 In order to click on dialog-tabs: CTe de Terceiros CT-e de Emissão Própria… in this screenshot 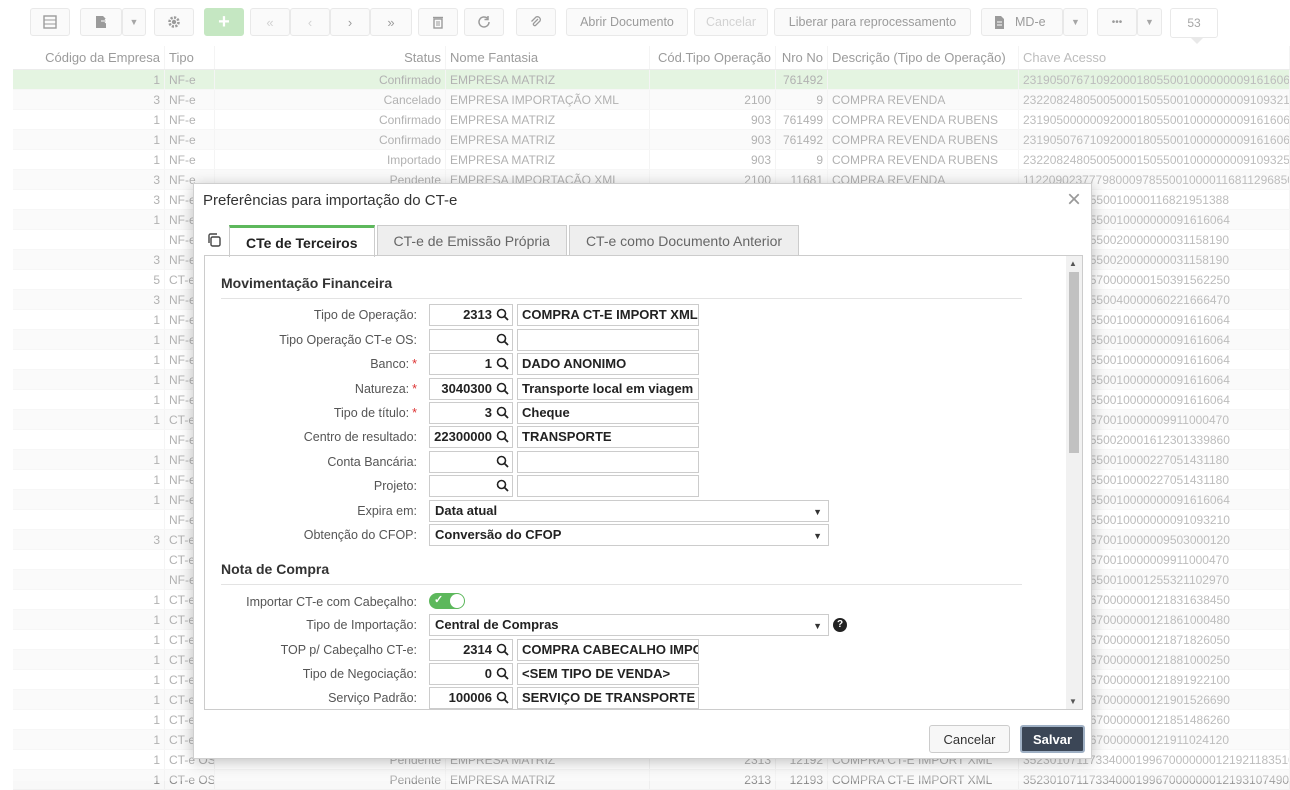, I will do `click(515, 241)`.